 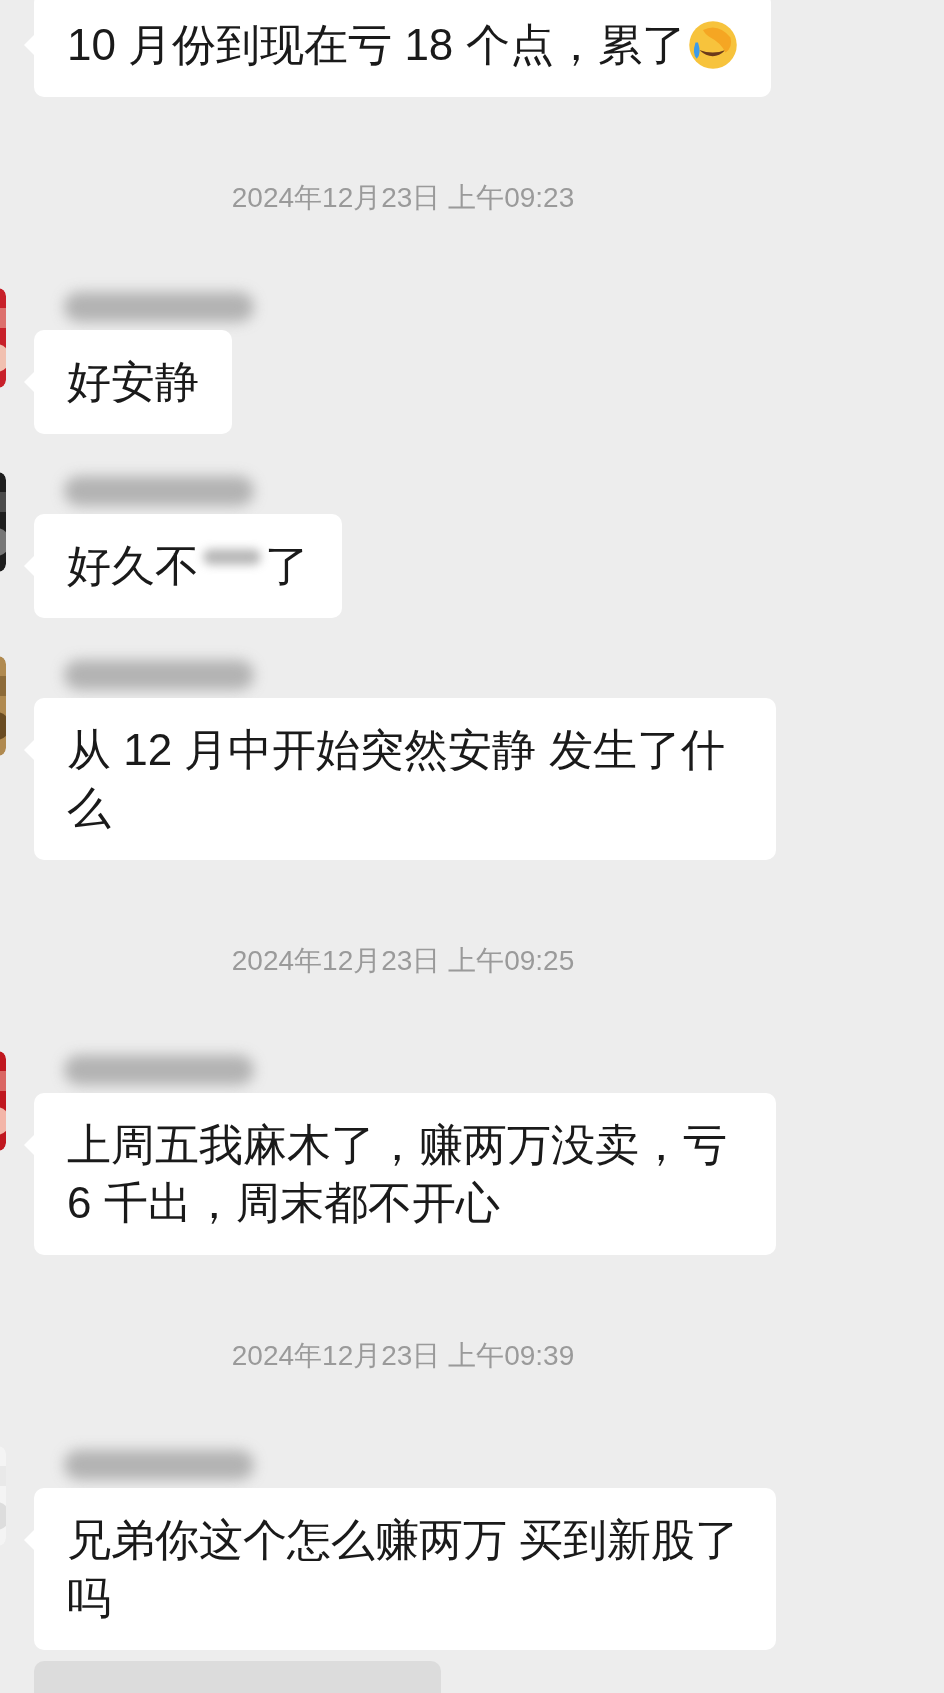 What do you see at coordinates (396, 779) in the screenshot?
I see `message-text: 从 12 月中开始突然安静 发生了什么` at bounding box center [396, 779].